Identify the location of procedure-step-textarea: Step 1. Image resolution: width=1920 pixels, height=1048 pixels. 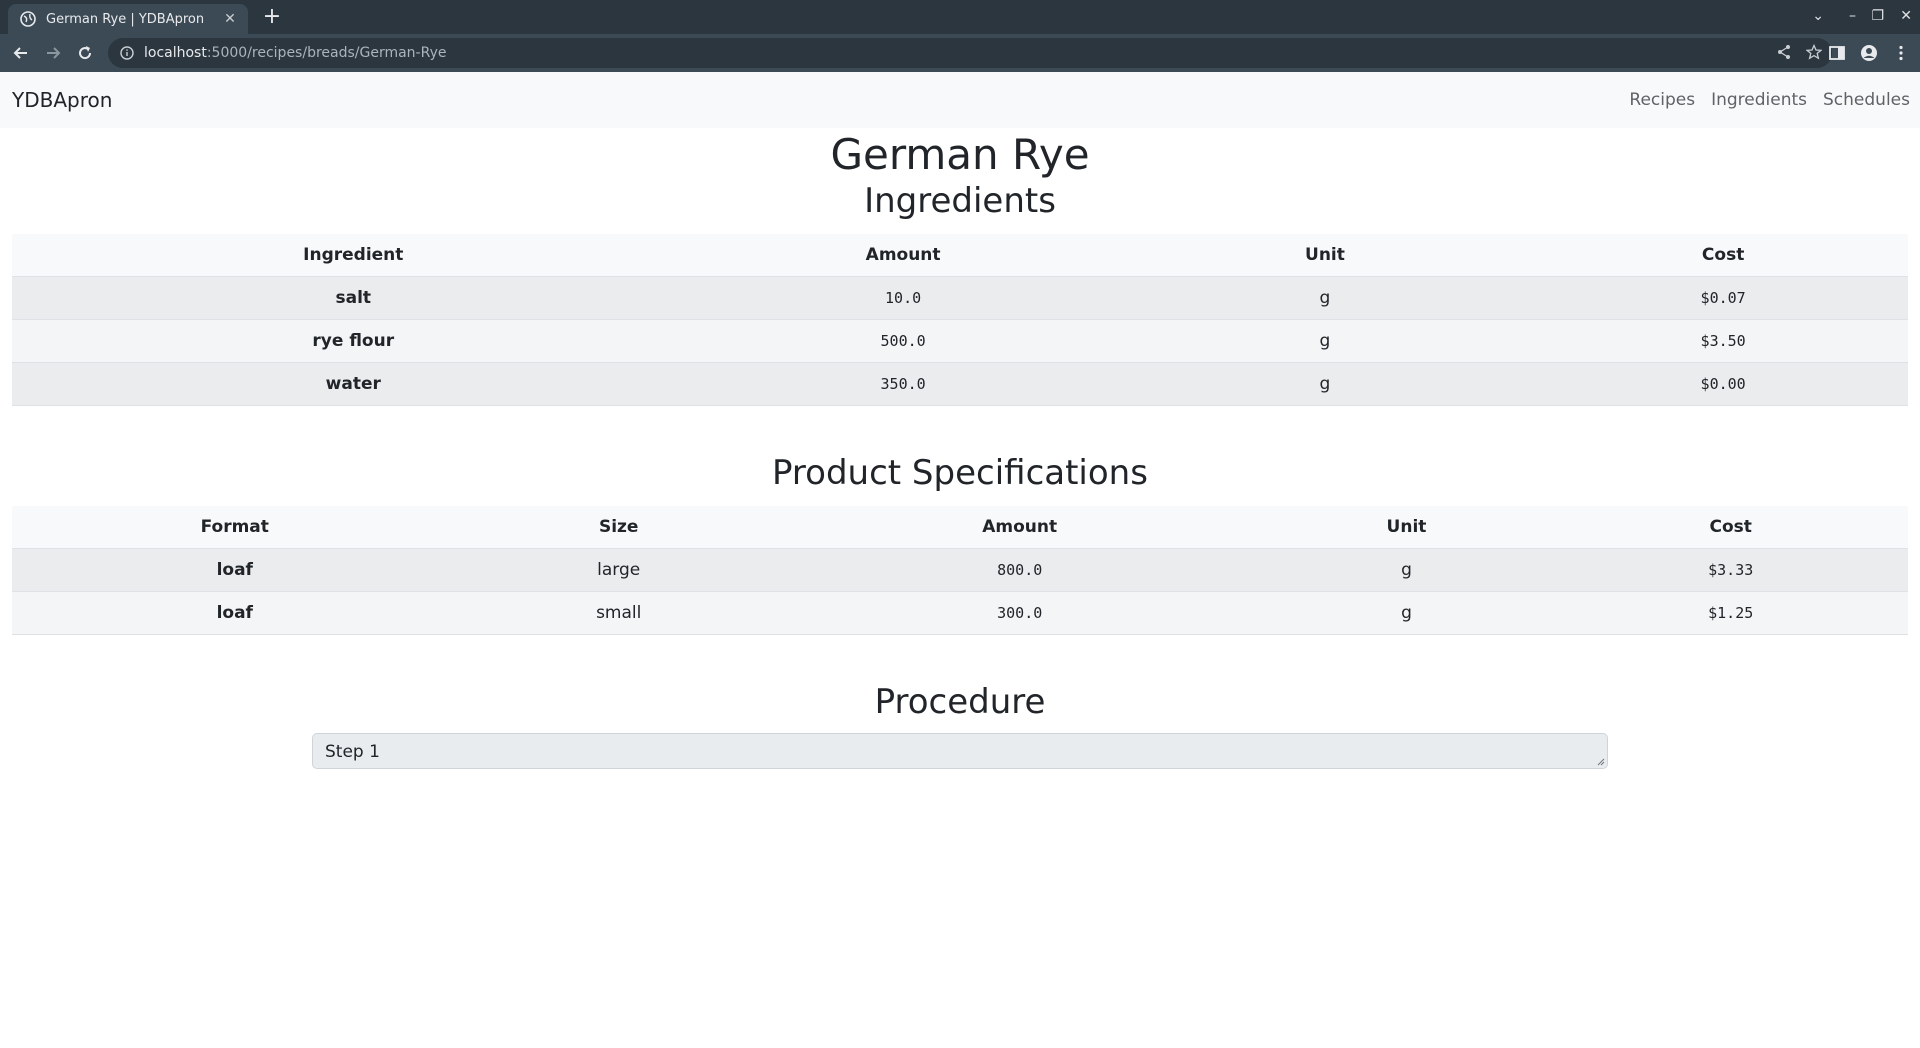
(960, 751).